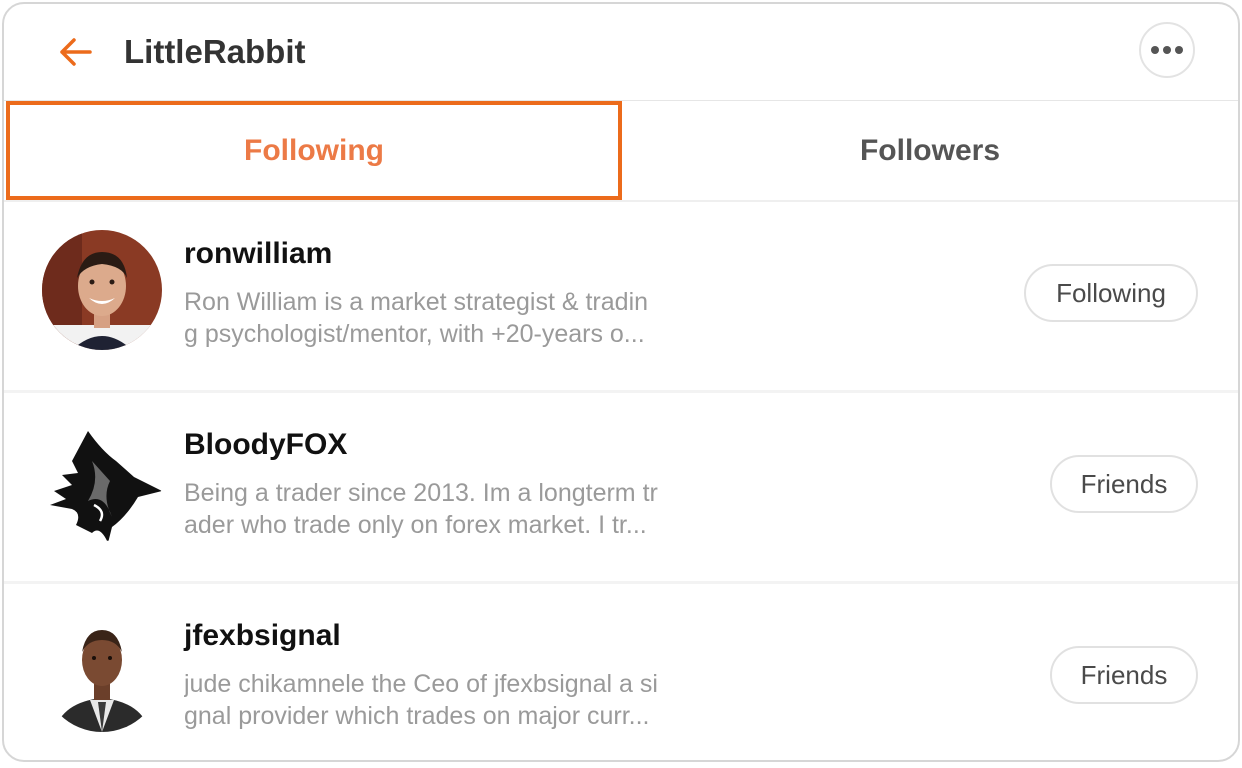 This screenshot has width=1242, height=768. Describe the element at coordinates (265, 445) in the screenshot. I see `username: BloodyFOX` at that location.